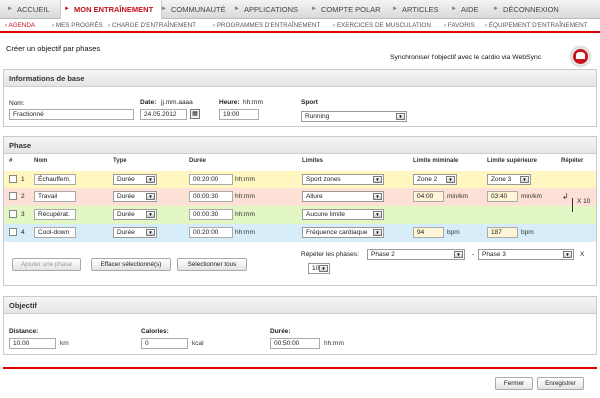  Describe the element at coordinates (32, 343) in the screenshot. I see `distance-input: 10.00` at that location.